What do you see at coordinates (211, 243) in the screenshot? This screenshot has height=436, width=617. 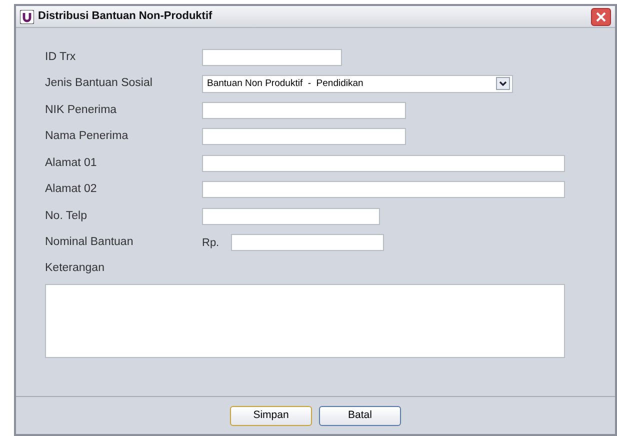 I see `currency-prefix: Rp.` at bounding box center [211, 243].